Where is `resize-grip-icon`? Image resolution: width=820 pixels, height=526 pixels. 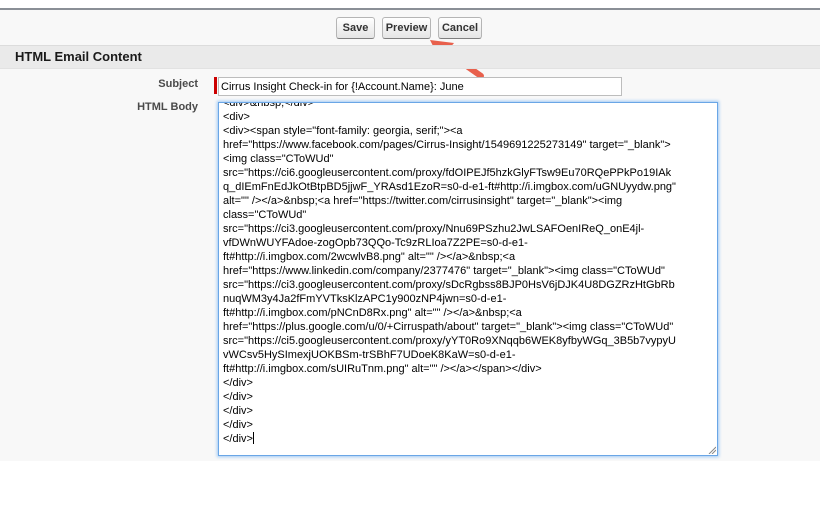
resize-grip-icon is located at coordinates (712, 450).